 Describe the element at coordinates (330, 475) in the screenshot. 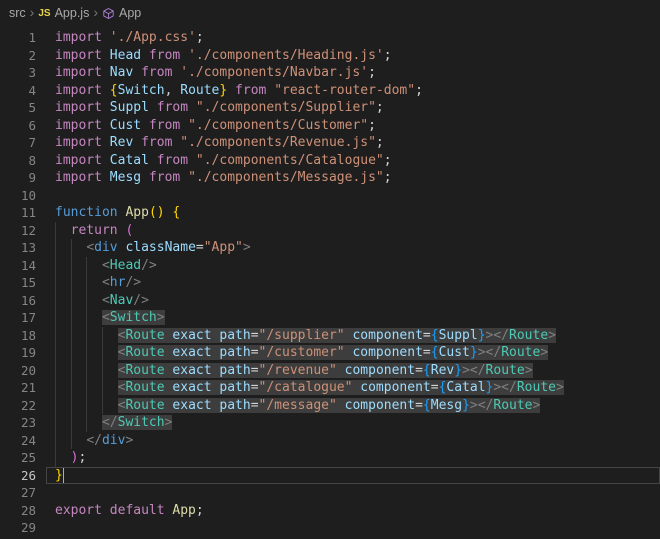

I see `code-line: 26}` at that location.